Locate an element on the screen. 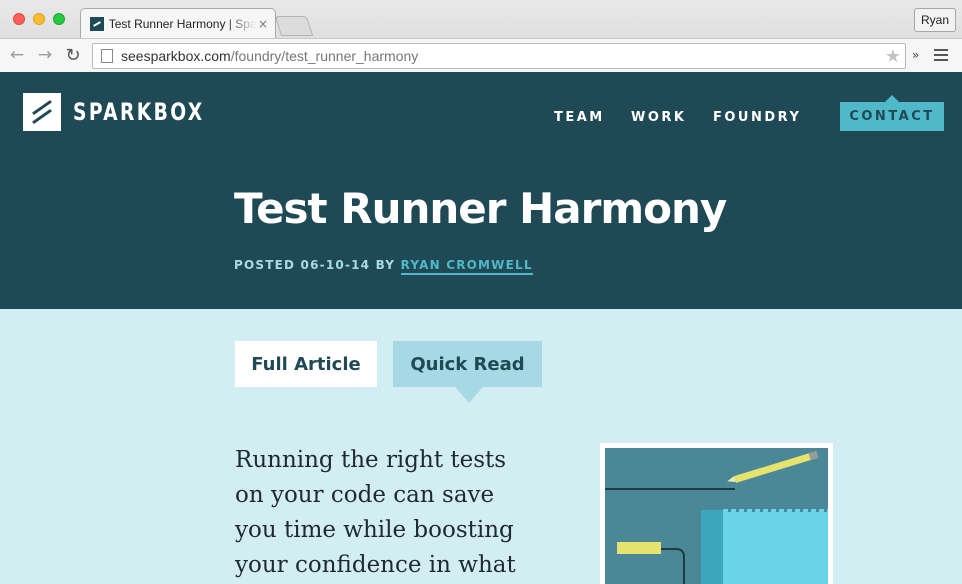 Image resolution: width=962 pixels, height=584 pixels. article-title: Test Runner Harmony is located at coordinates (480, 208).